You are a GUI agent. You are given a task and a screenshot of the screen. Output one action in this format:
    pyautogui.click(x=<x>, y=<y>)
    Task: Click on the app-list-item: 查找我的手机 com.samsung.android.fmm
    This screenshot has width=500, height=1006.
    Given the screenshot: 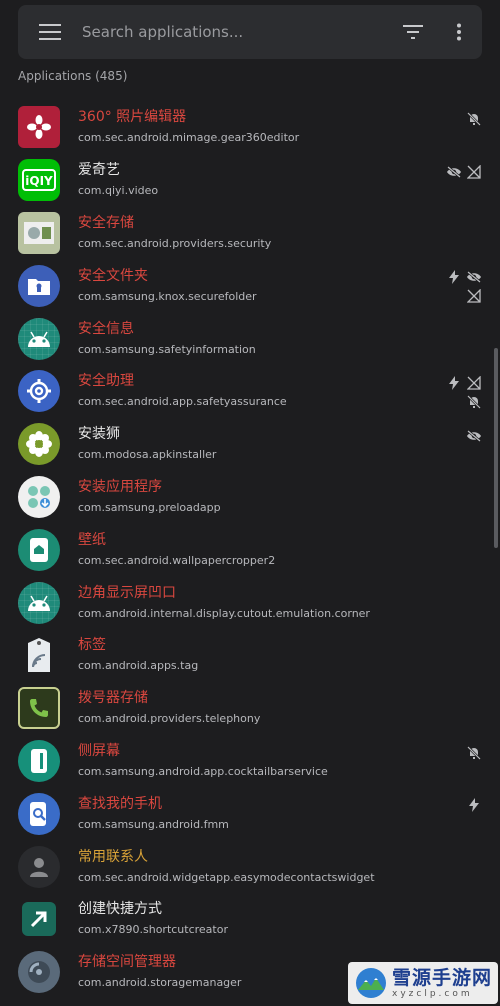 What is the action you would take?
    pyautogui.click(x=250, y=813)
    